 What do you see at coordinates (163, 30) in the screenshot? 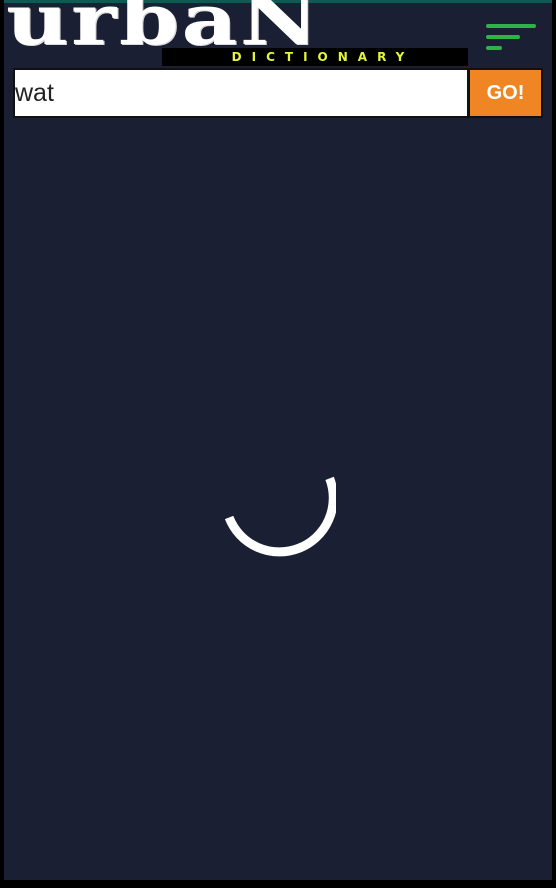
I see `logo-wordmark: urbaN` at bounding box center [163, 30].